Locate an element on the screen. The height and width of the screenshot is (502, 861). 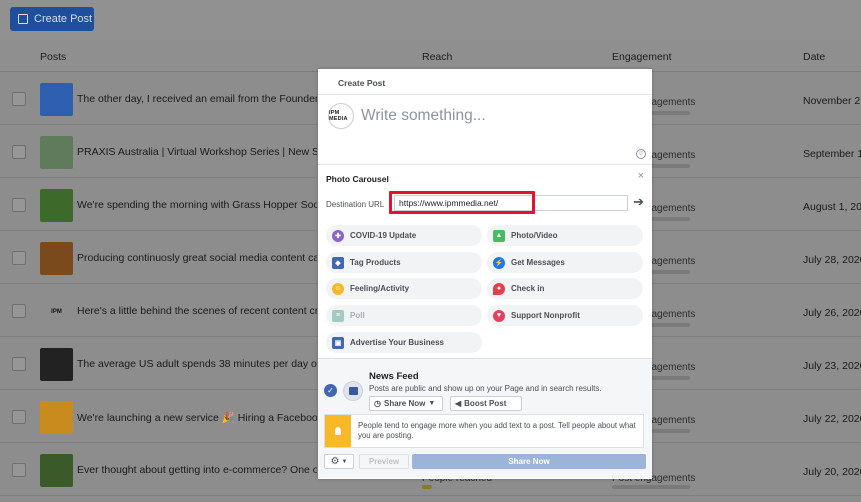
option-label: Tag Products is located at coordinates (375, 262).